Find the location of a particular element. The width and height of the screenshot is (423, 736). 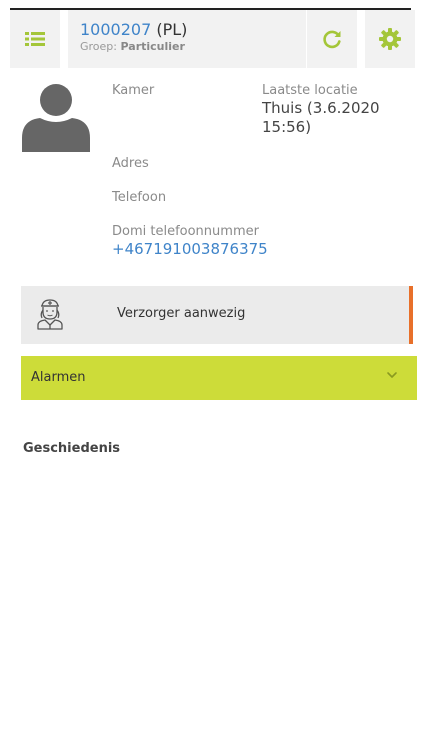

last-location-value-line1: Thuis (3.6.2020 is located at coordinates (321, 108).